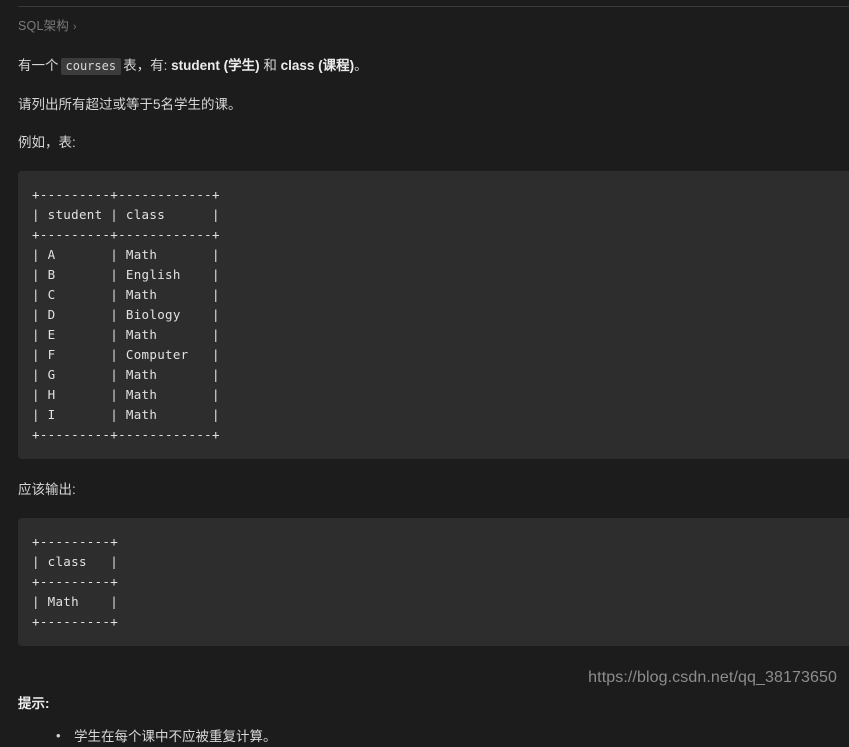  I want to click on intro-text-mid: 和, so click(270, 65).